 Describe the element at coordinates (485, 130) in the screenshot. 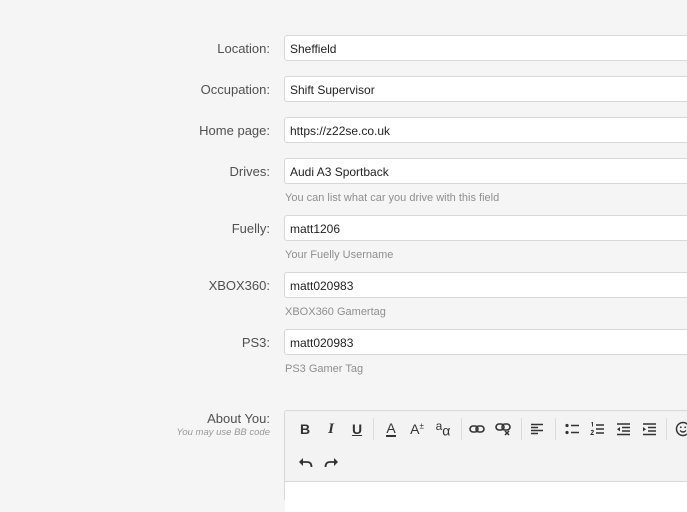

I see `homepage-input: https://z22se.co.uk` at that location.